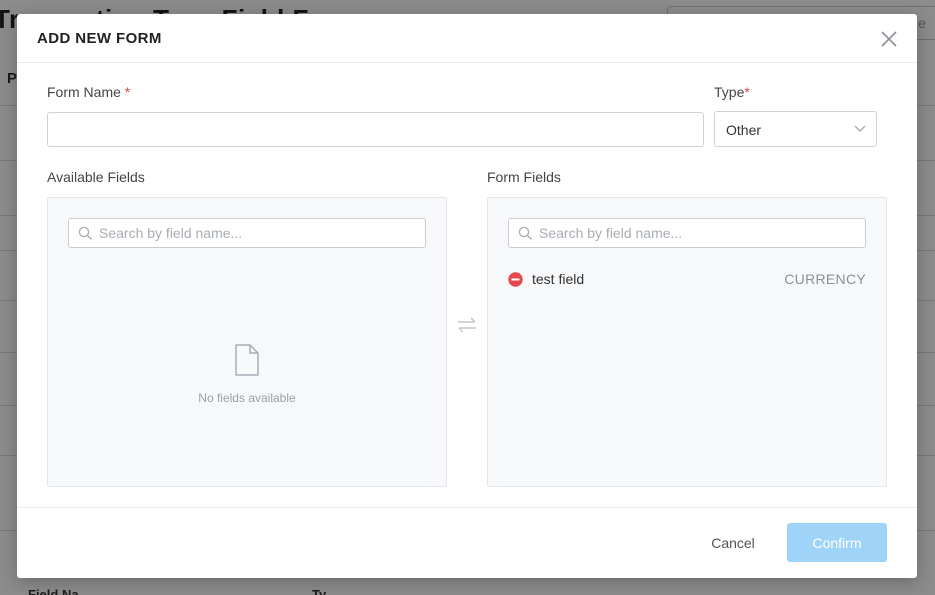 This screenshot has height=595, width=935. What do you see at coordinates (837, 542) in the screenshot?
I see `confirm-button: Confirm` at bounding box center [837, 542].